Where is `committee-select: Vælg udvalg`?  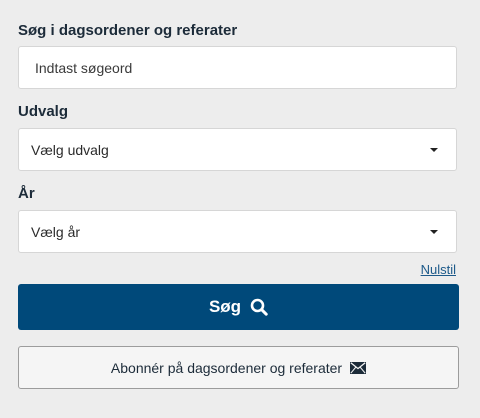 committee-select: Vælg udvalg is located at coordinates (237, 149).